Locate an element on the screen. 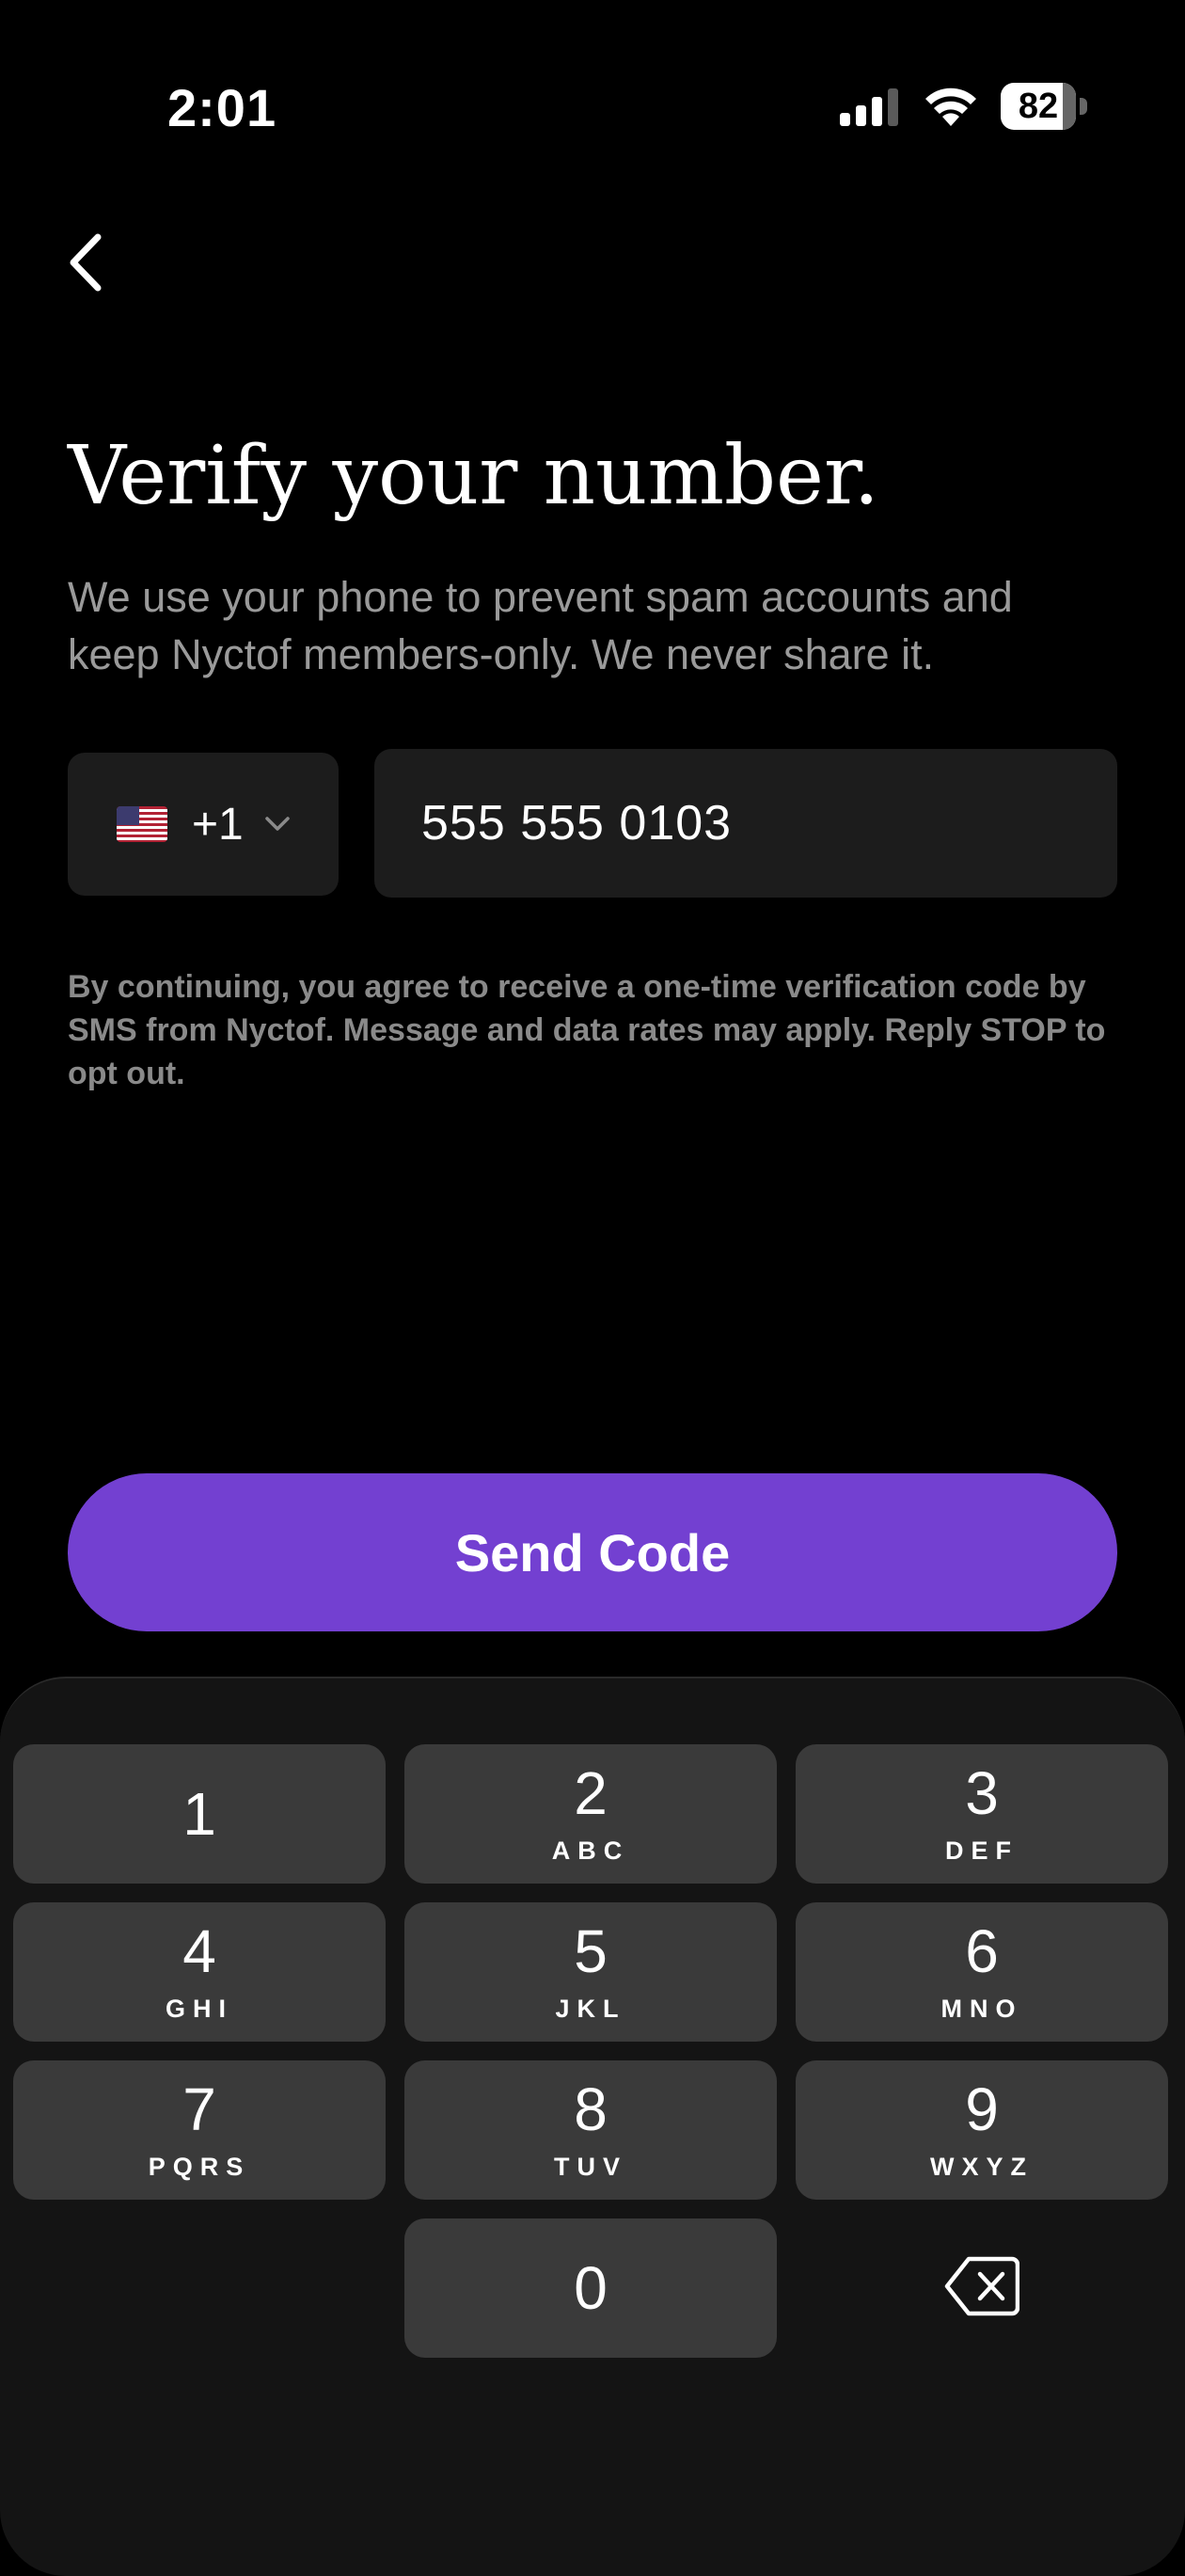 This screenshot has height=2576, width=1185. key-letters: ABC is located at coordinates (590, 1851).